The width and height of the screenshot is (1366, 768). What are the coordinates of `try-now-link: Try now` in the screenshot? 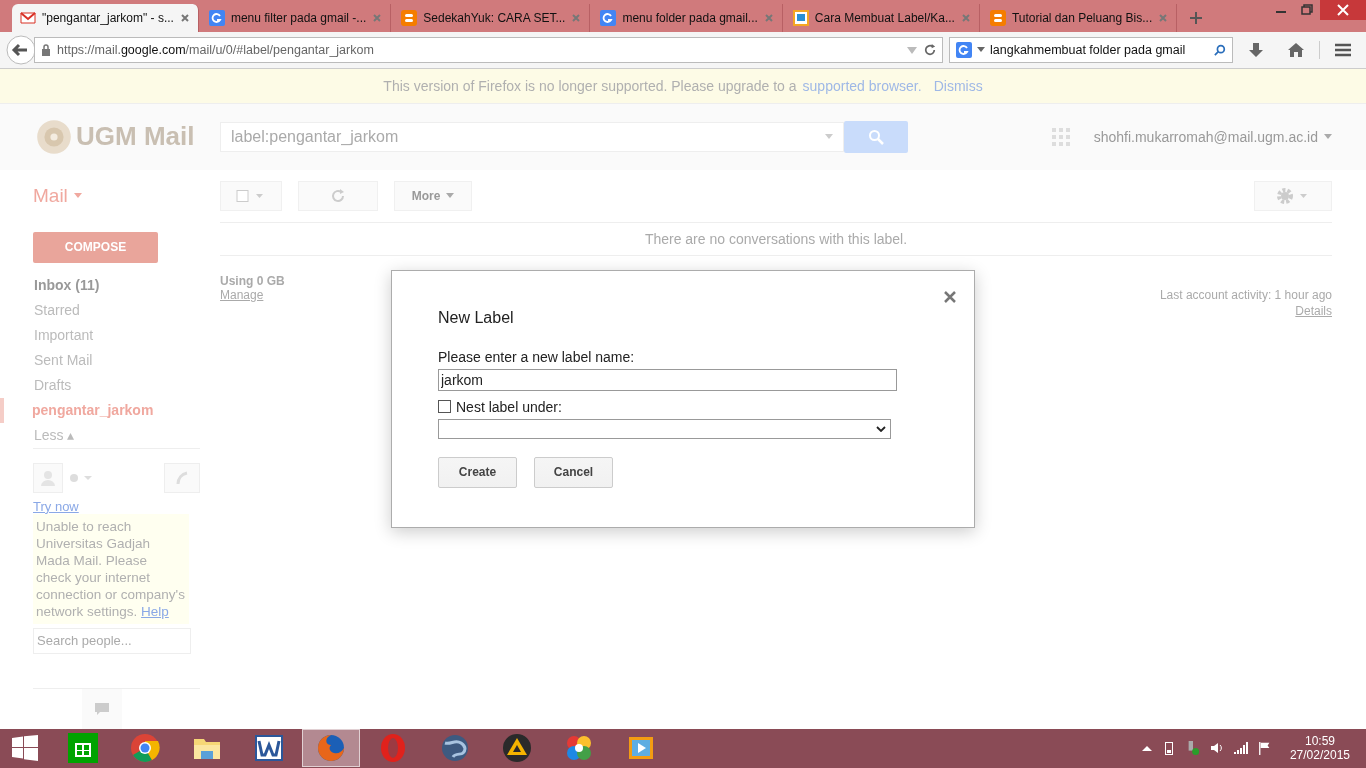 It's located at (56, 506).